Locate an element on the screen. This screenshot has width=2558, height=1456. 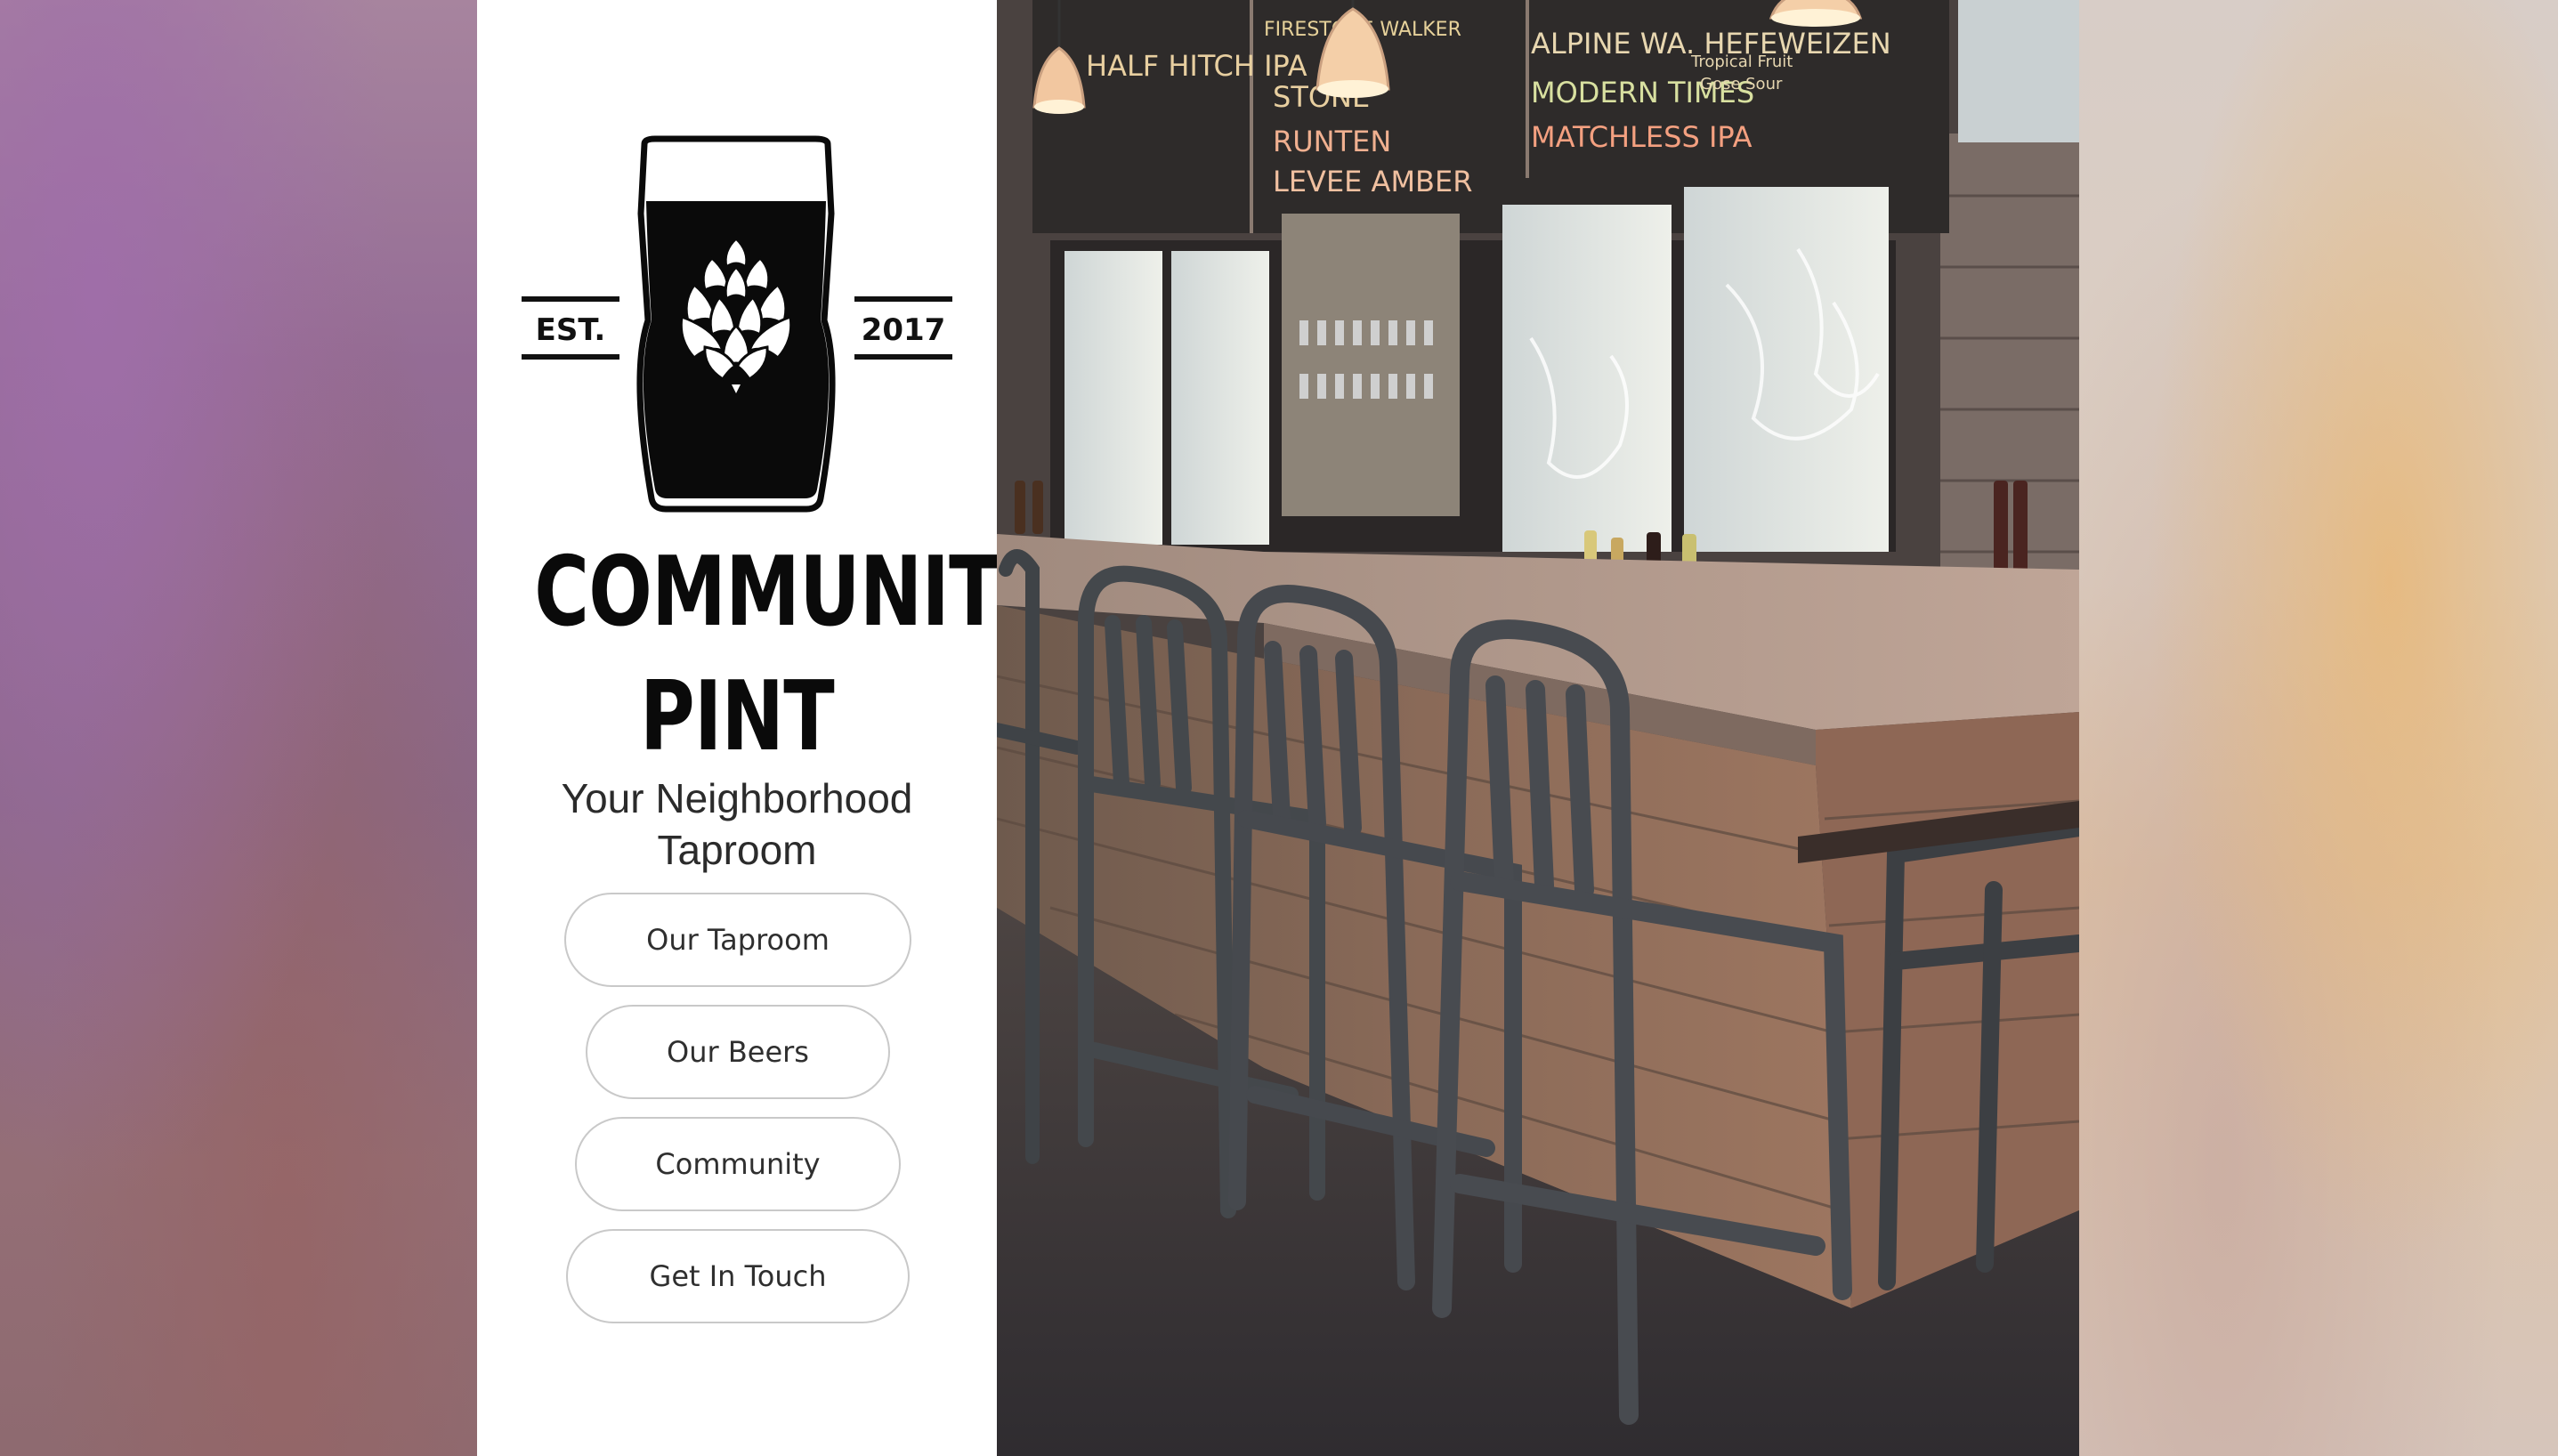
brand-title-line2: PINT is located at coordinates (737, 716).